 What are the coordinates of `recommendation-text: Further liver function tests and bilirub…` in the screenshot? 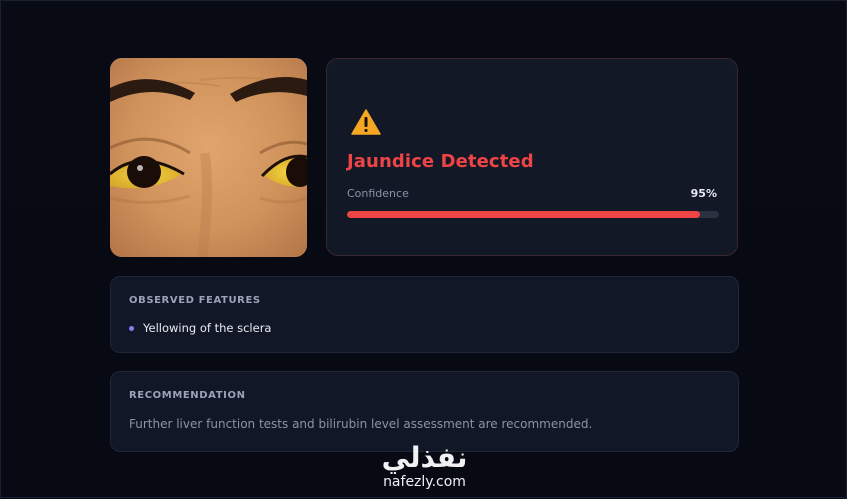 It's located at (361, 424).